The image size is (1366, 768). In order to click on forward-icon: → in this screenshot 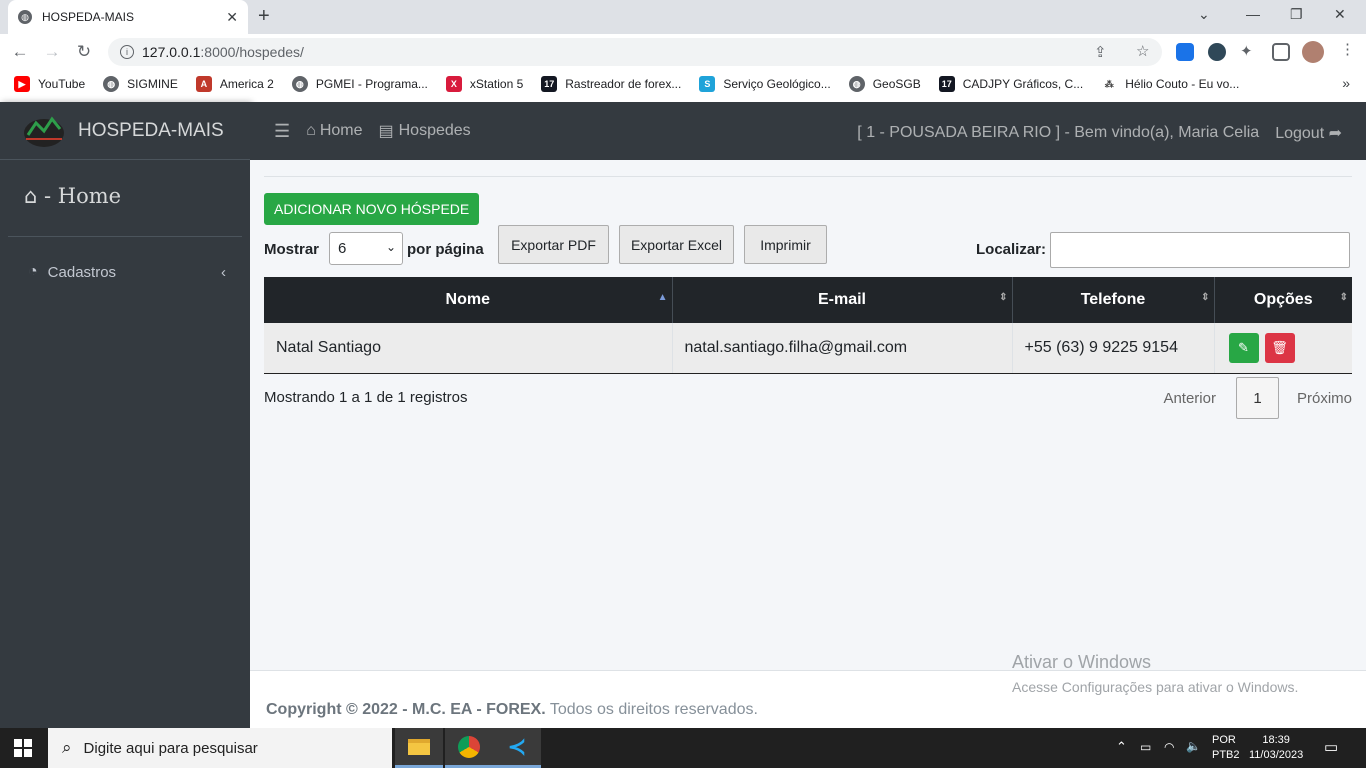, I will do `click(52, 52)`.